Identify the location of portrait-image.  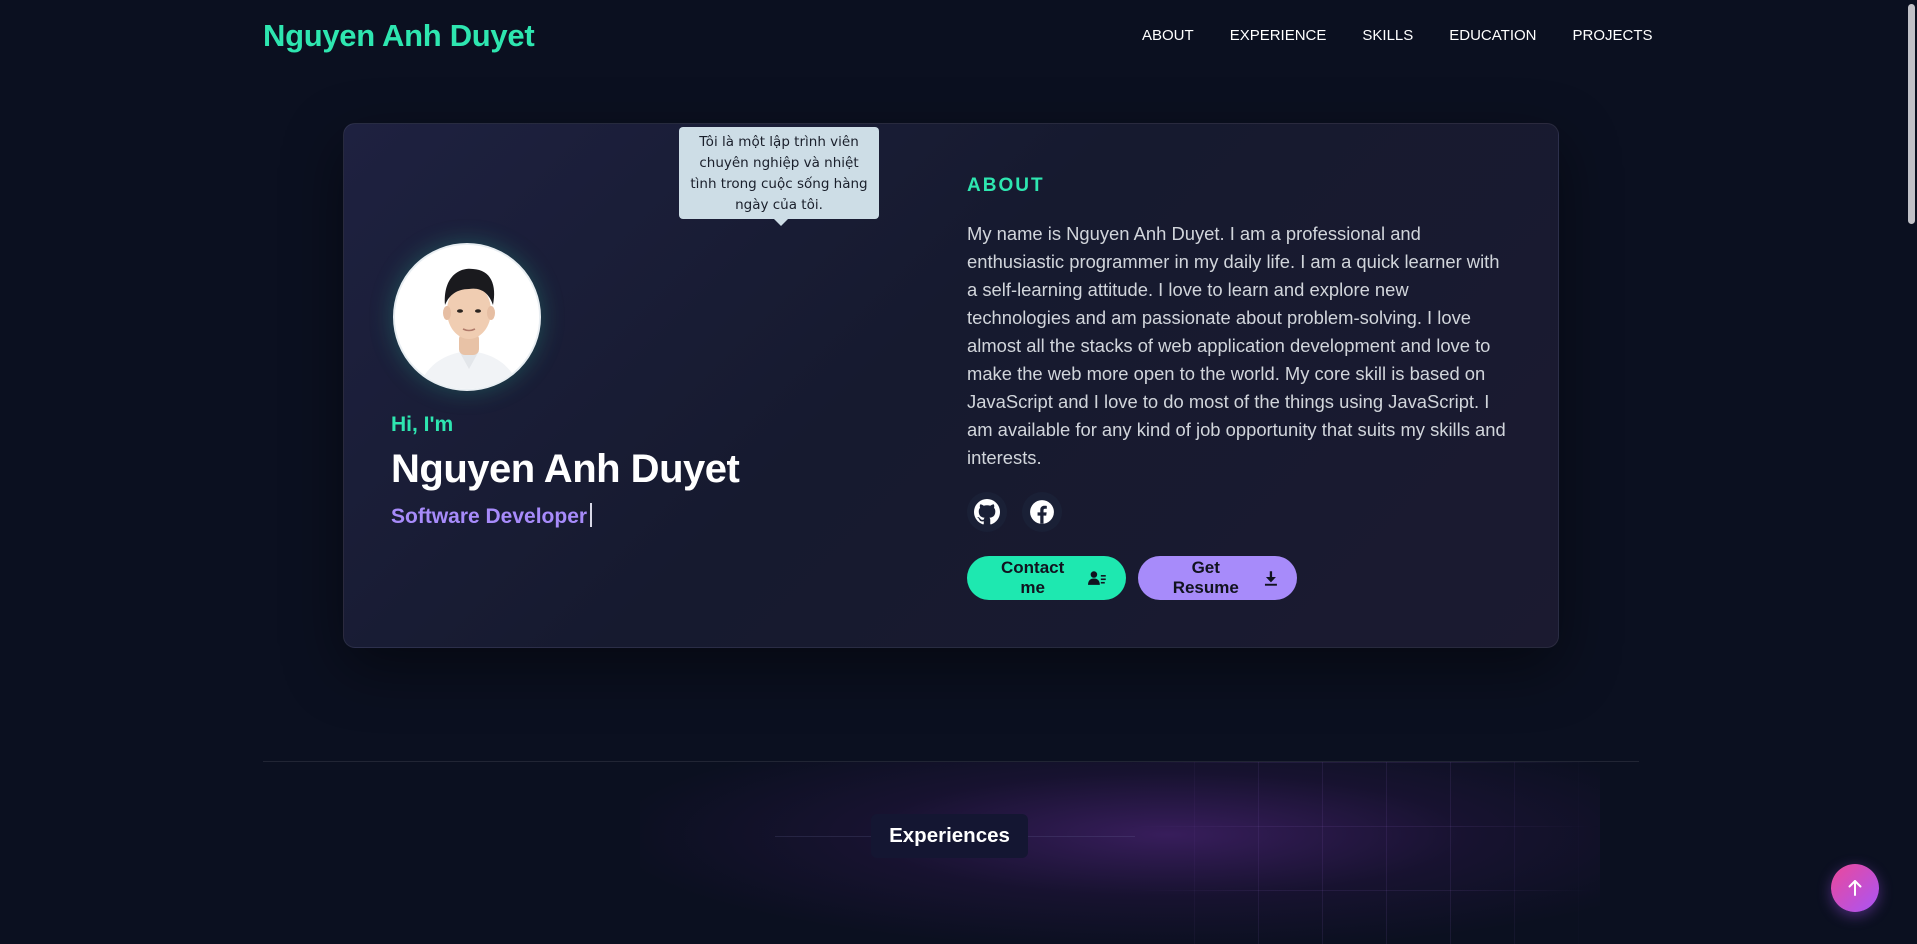
(467, 317).